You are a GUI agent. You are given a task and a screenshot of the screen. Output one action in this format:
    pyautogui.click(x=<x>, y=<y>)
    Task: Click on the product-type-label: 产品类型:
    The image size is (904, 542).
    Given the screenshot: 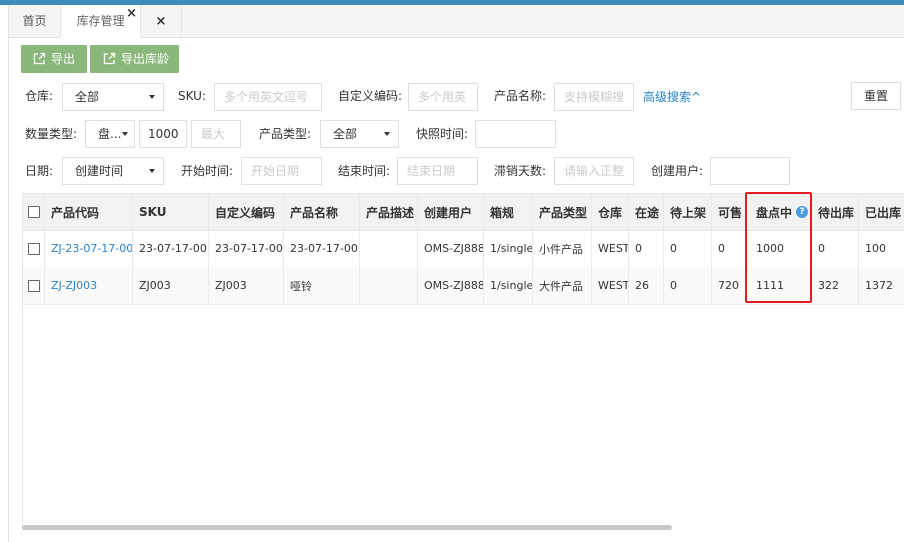 What is the action you would take?
    pyautogui.click(x=285, y=134)
    